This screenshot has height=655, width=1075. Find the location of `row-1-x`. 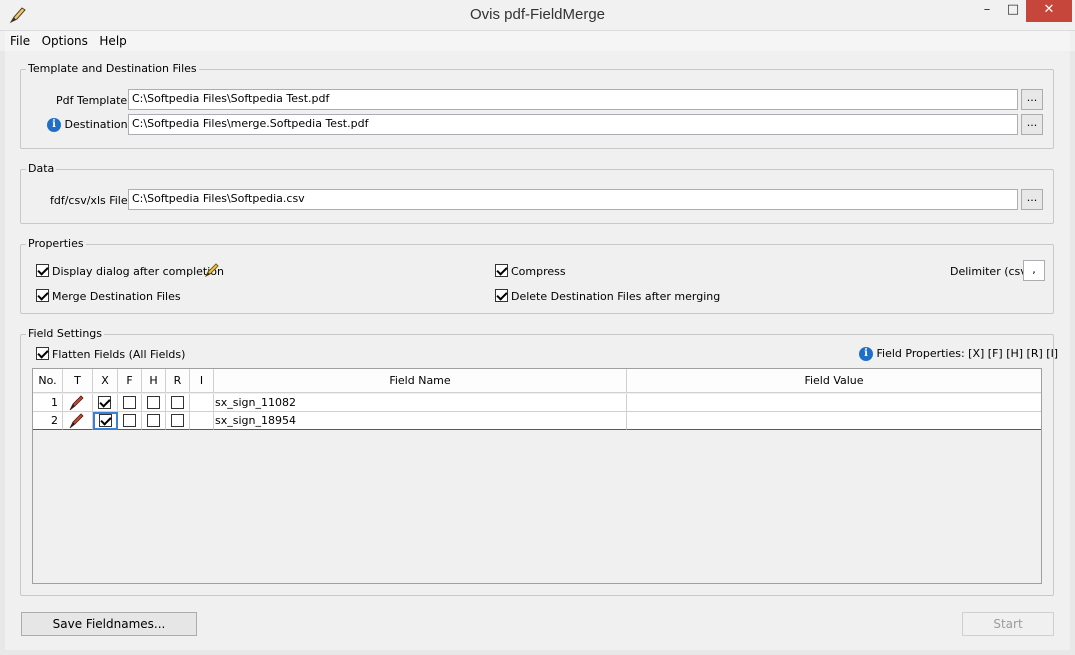

row-1-x is located at coordinates (105, 403).